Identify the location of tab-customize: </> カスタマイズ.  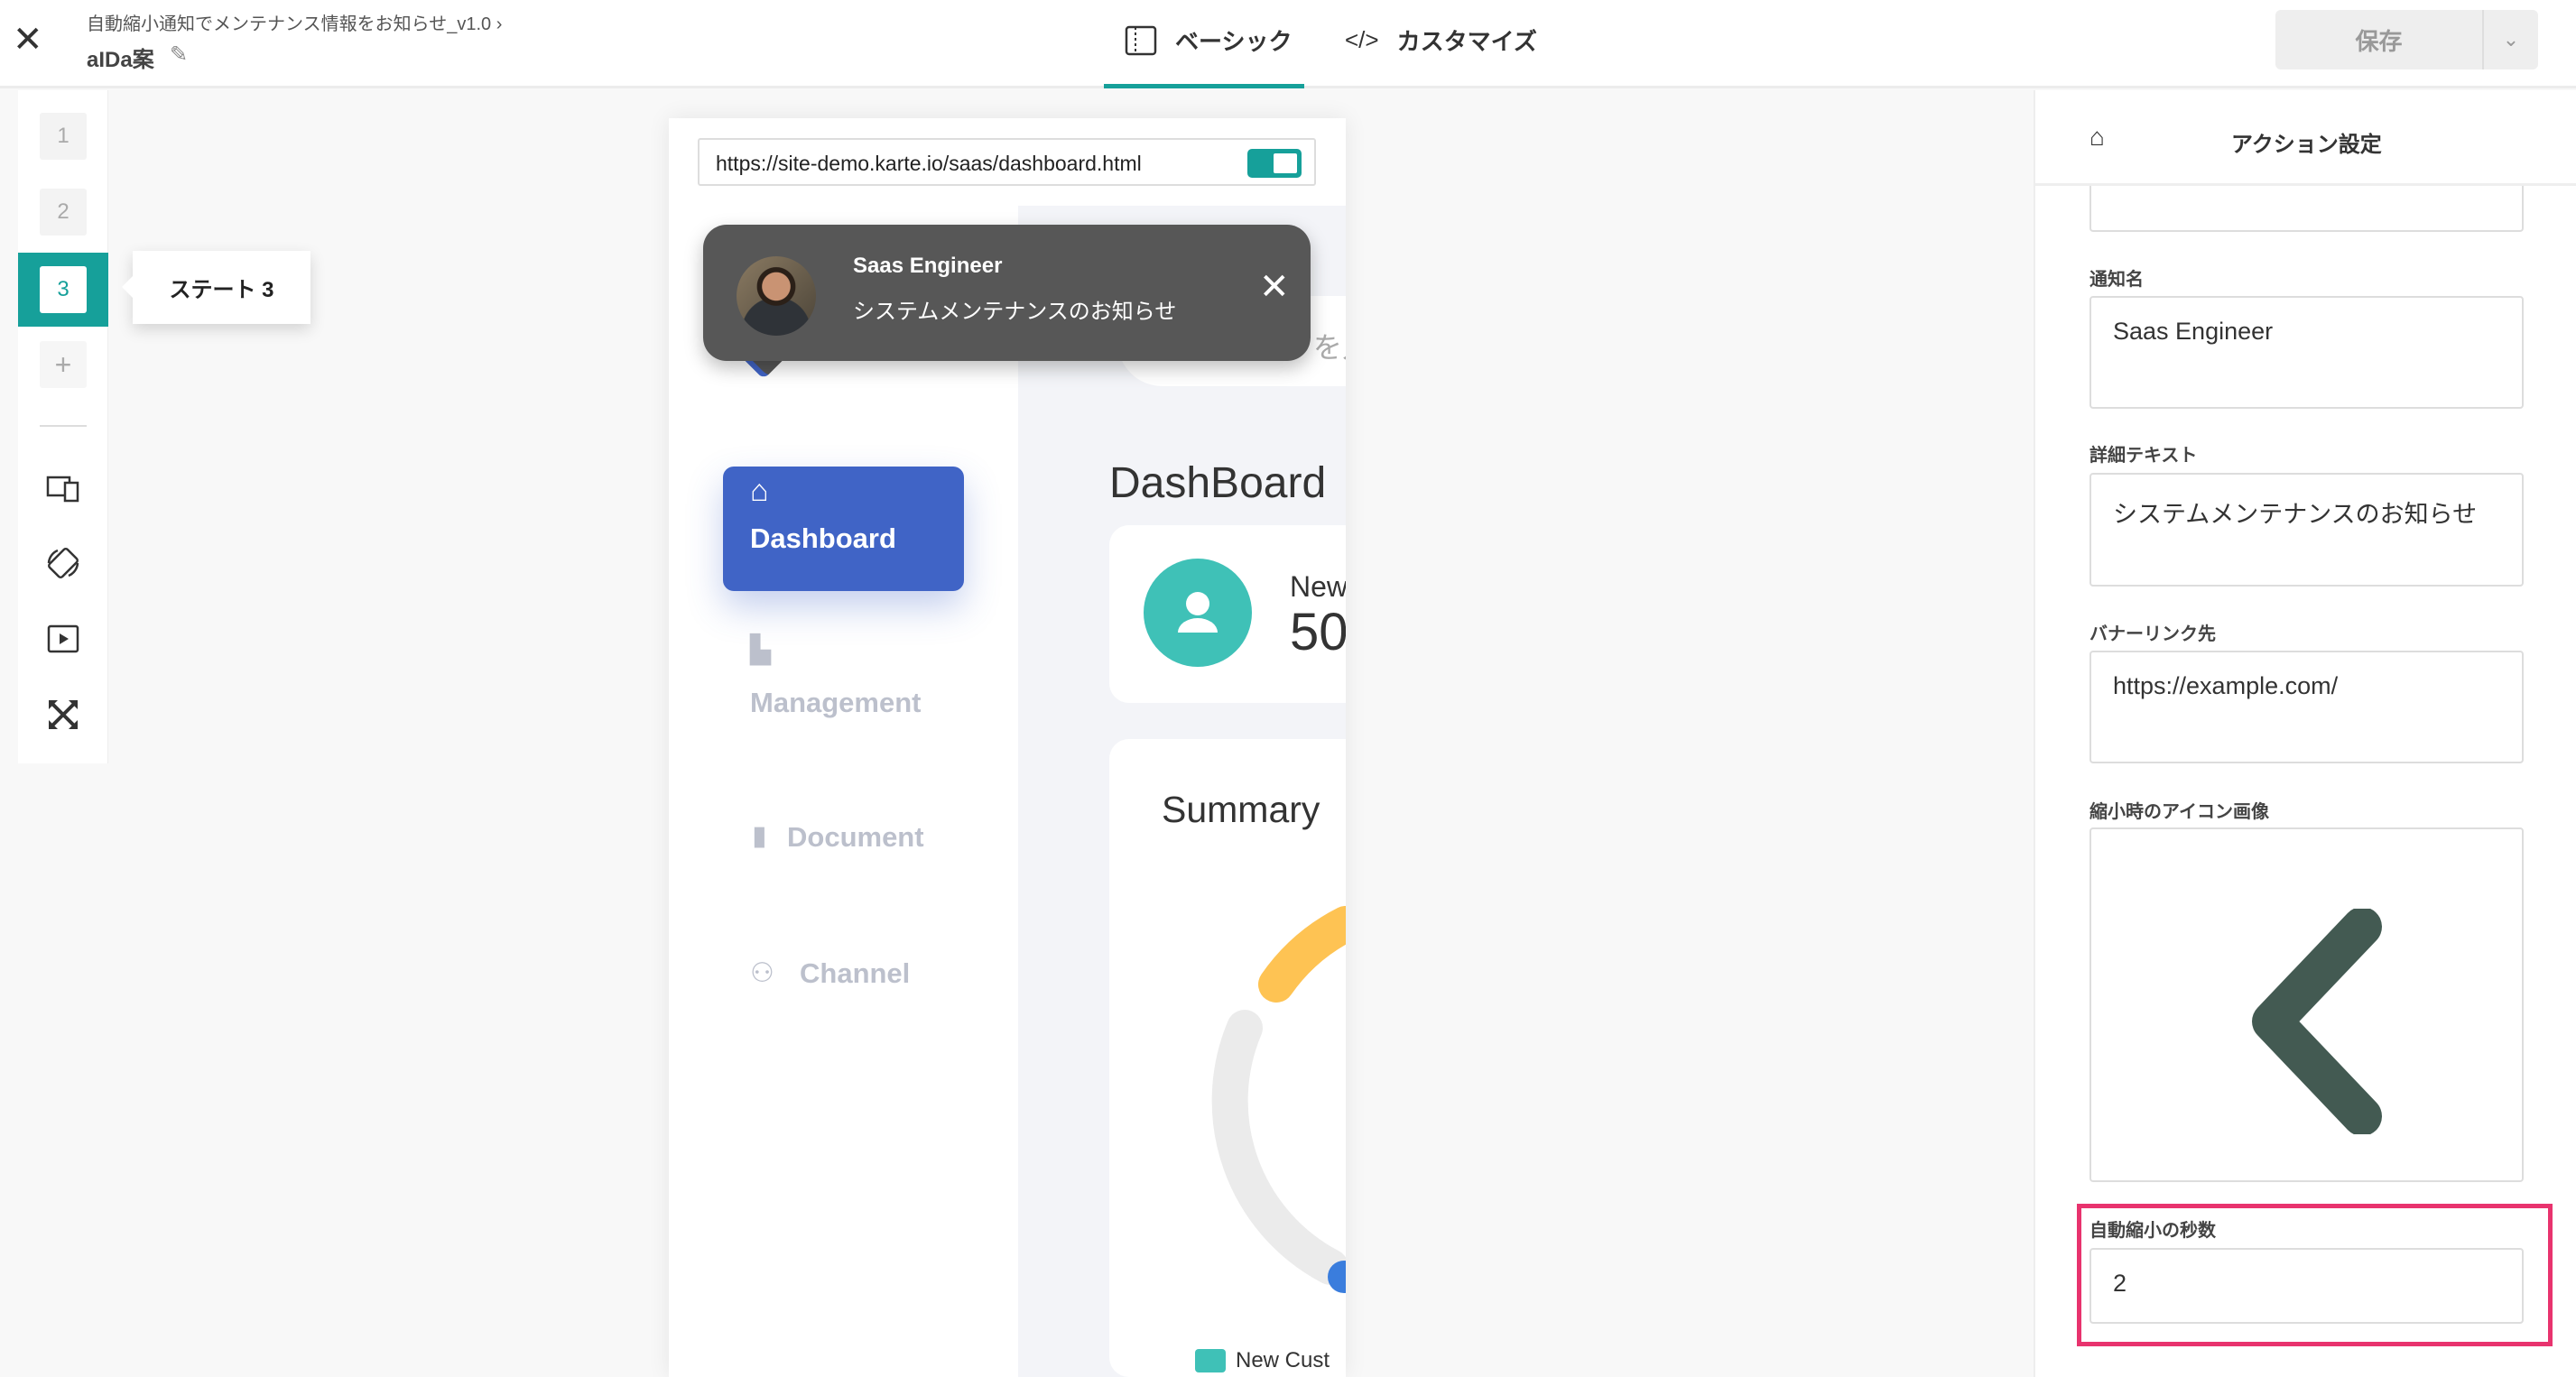
(1441, 40).